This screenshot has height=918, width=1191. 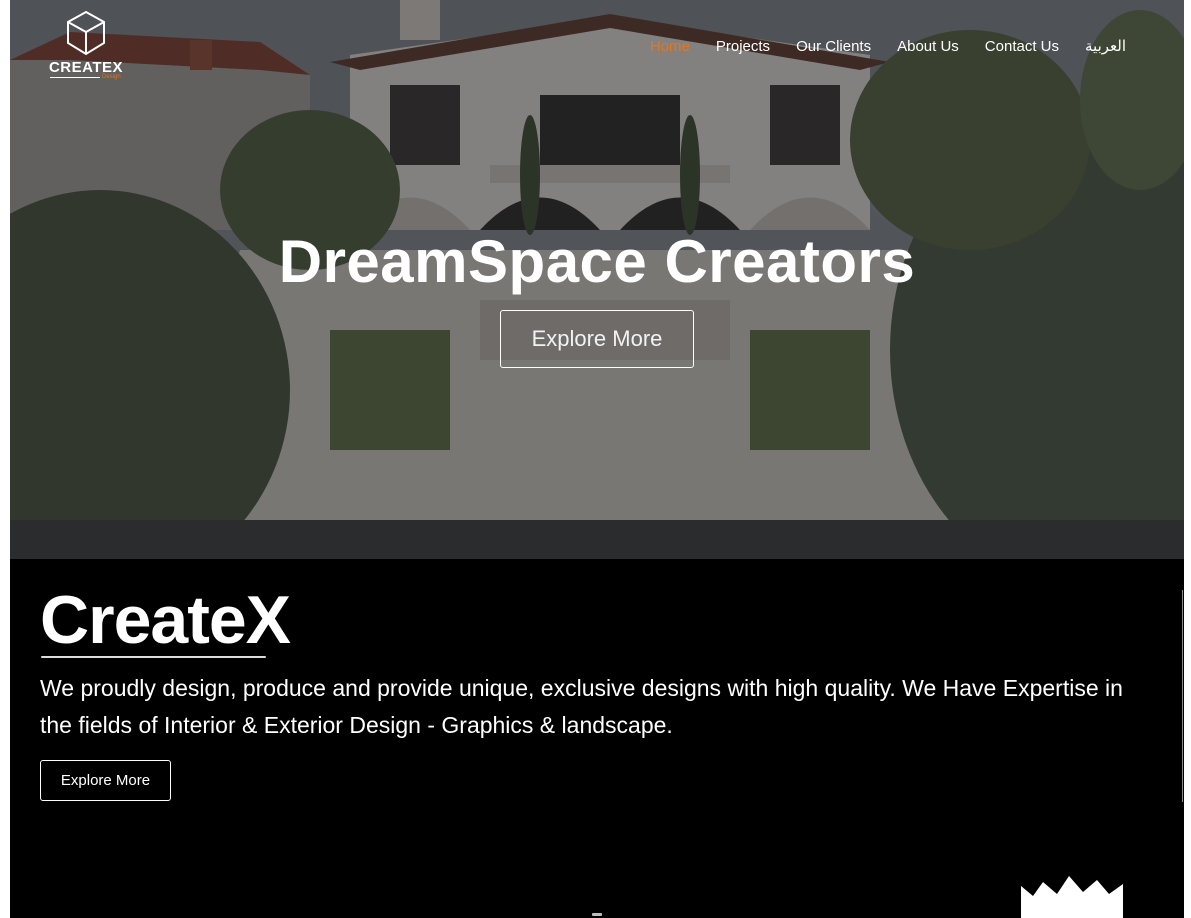 What do you see at coordinates (597, 261) in the screenshot?
I see `hero-title: DreamSpace Creators` at bounding box center [597, 261].